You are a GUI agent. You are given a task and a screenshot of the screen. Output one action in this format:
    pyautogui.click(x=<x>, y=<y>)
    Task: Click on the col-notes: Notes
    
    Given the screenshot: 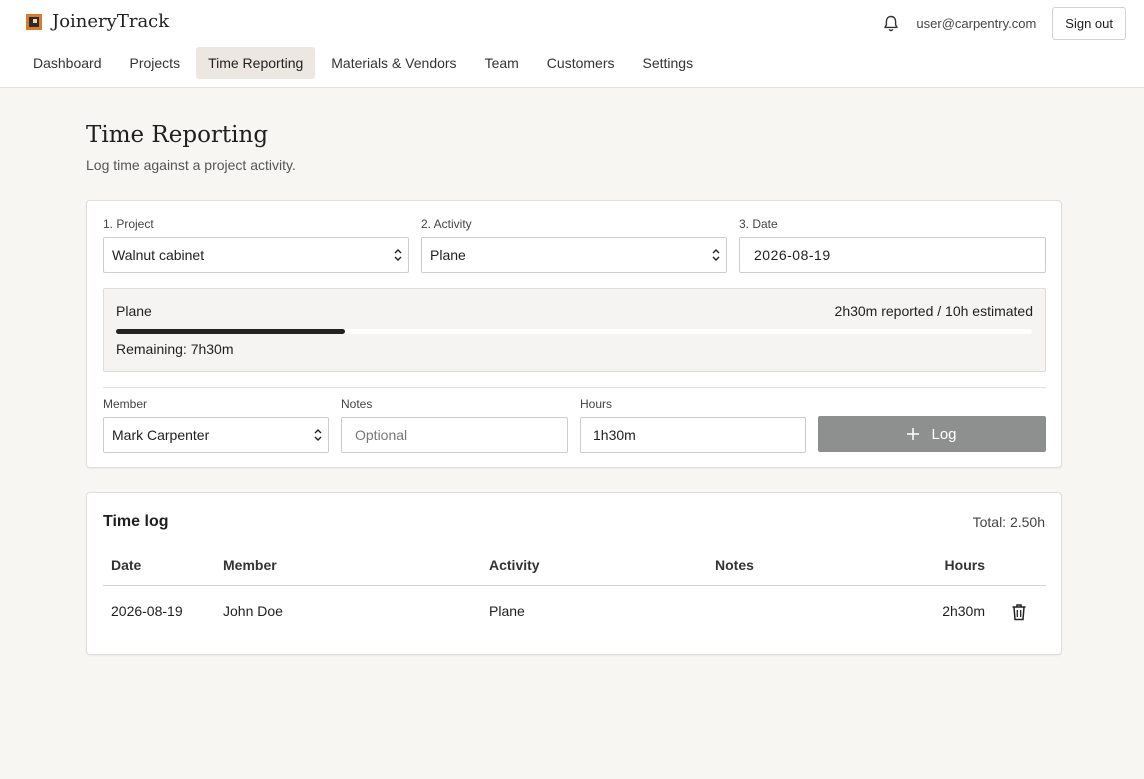 What is the action you would take?
    pyautogui.click(x=734, y=565)
    